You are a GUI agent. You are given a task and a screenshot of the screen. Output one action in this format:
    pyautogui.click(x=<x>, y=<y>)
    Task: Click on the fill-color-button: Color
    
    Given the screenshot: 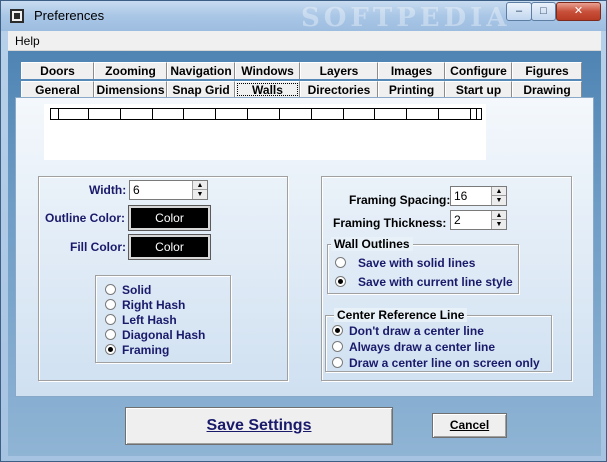 What is the action you would take?
    pyautogui.click(x=169, y=247)
    